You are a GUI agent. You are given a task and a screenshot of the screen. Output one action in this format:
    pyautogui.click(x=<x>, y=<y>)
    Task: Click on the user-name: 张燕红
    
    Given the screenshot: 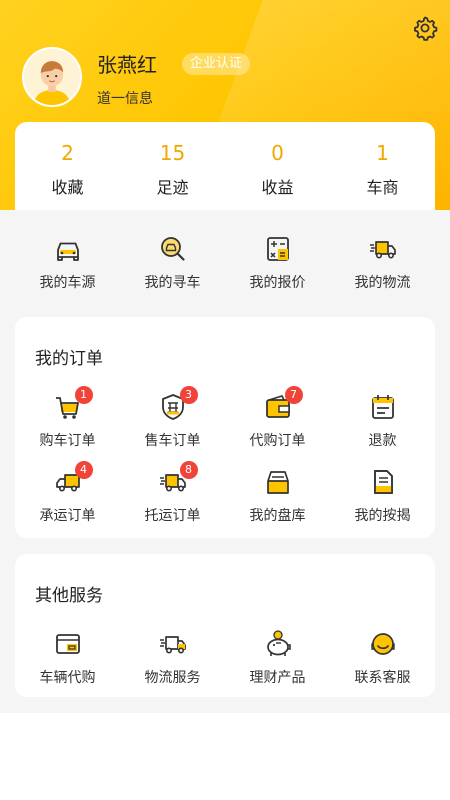 What is the action you would take?
    pyautogui.click(x=127, y=65)
    